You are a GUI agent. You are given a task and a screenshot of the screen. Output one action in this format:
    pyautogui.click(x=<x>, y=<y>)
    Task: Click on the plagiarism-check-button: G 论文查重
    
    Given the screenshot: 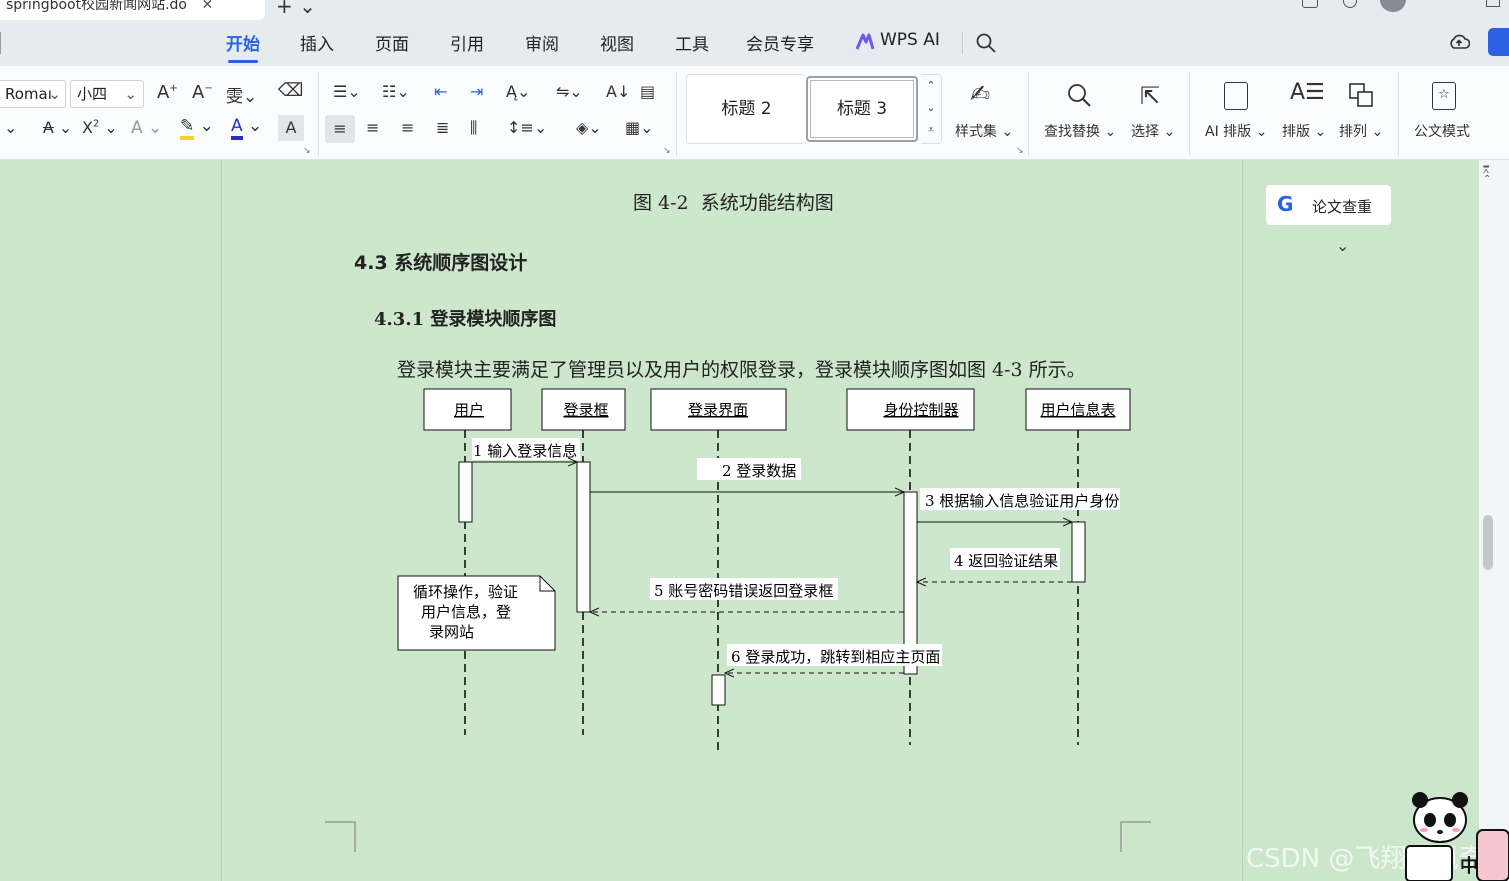 What is the action you would take?
    pyautogui.click(x=1328, y=205)
    